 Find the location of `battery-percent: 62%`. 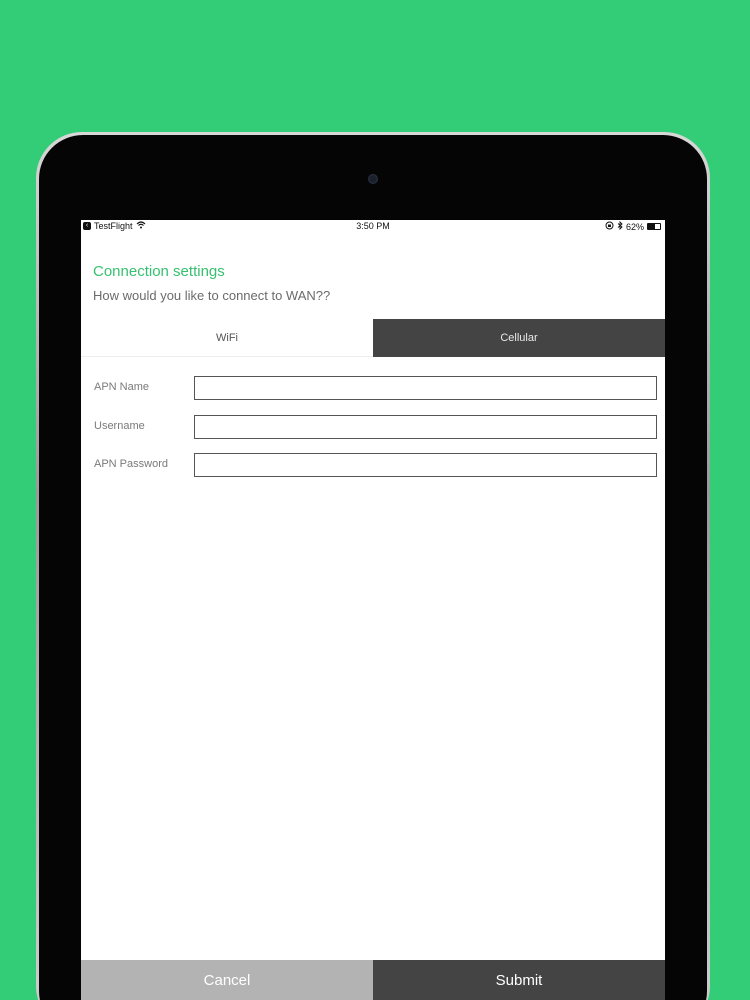

battery-percent: 62% is located at coordinates (634, 226).